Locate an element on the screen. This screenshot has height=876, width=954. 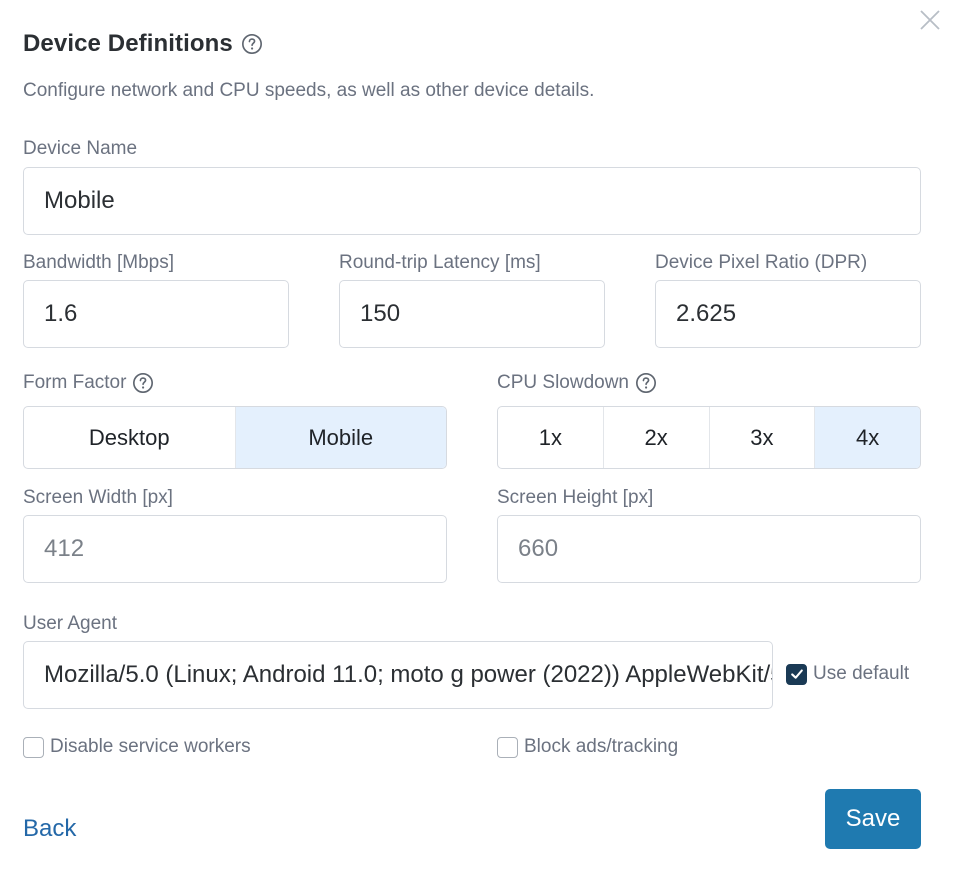
screen-height-value: 660 is located at coordinates (538, 548).